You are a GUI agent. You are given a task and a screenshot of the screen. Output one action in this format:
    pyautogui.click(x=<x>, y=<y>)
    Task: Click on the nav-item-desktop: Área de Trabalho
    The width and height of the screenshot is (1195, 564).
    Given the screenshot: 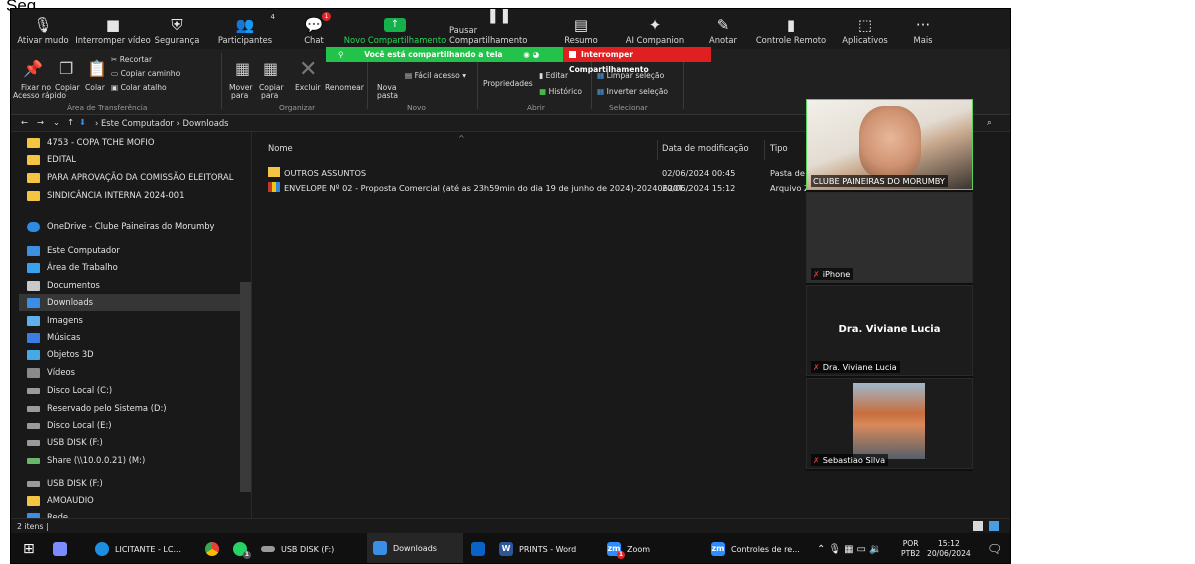 What is the action you would take?
    pyautogui.click(x=72, y=267)
    